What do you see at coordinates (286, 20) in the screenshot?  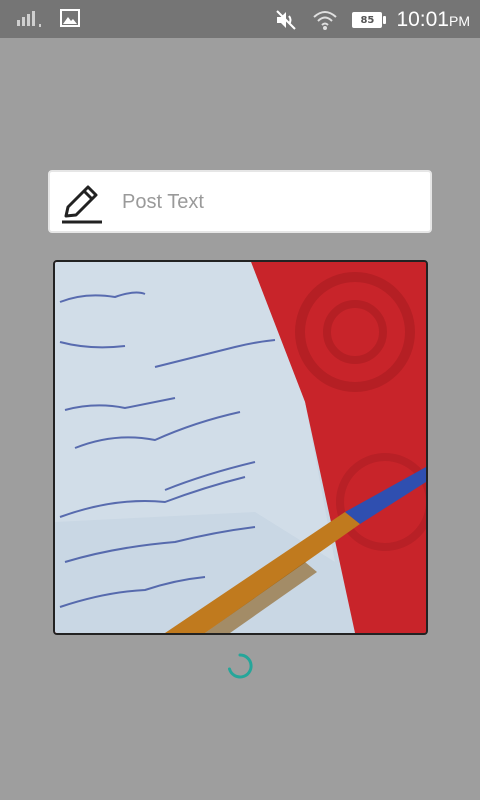 I see `mute-icon` at bounding box center [286, 20].